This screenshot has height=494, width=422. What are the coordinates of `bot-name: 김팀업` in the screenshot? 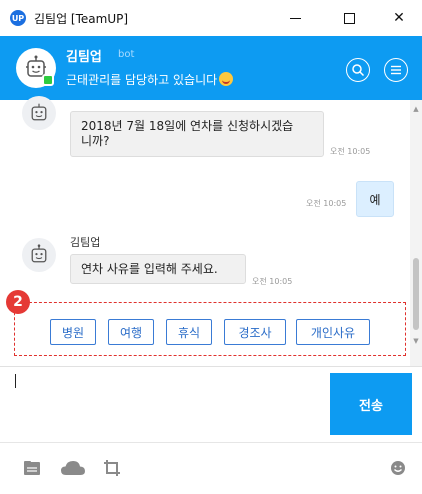 It's located at (84, 57).